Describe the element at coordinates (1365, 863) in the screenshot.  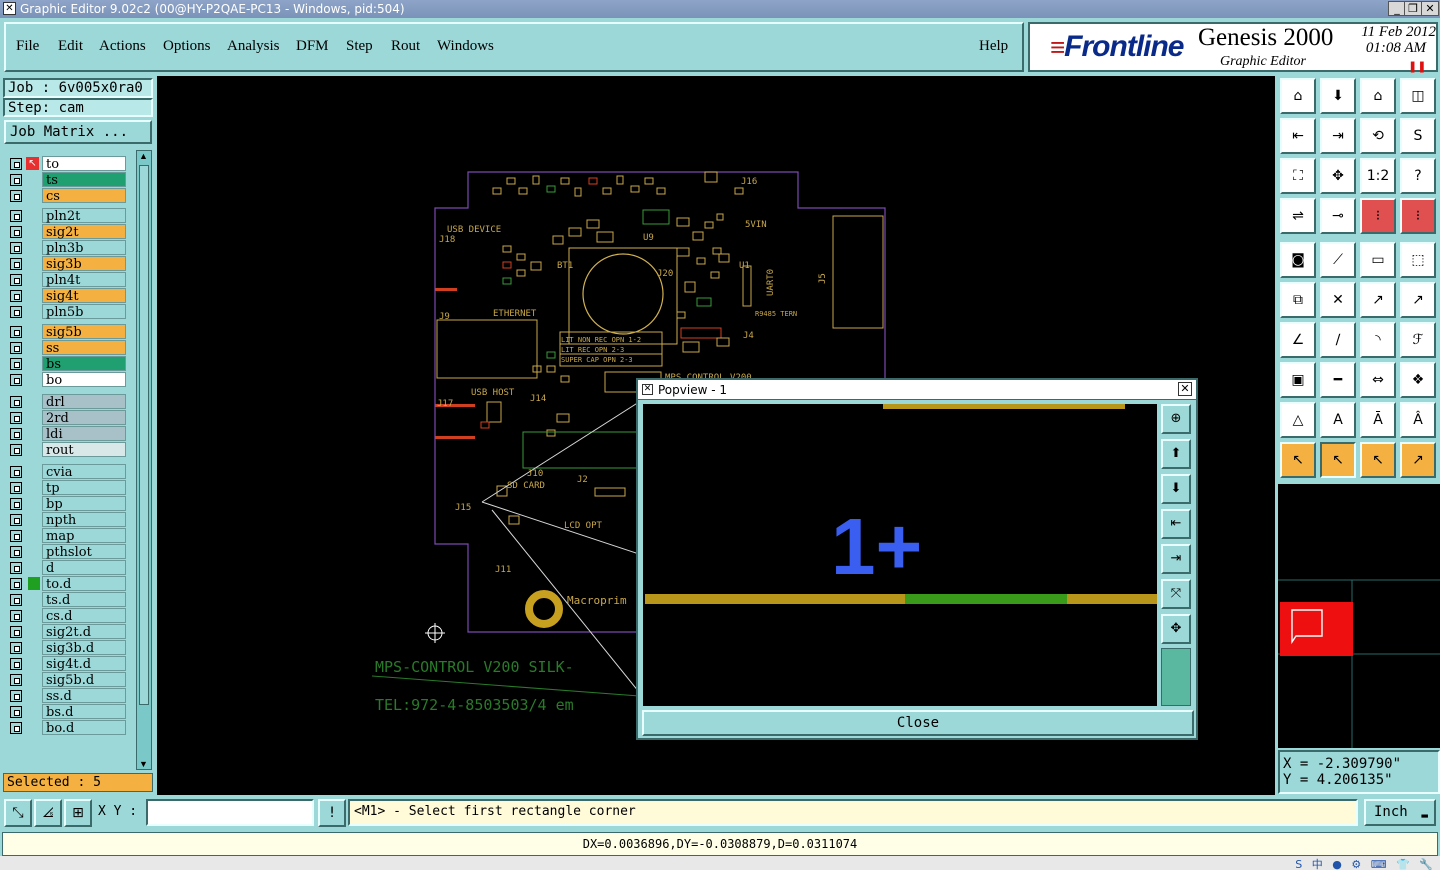
I see `system-tray-icons: S 中 ● ⚙ ⌨ 👕 🔧` at that location.